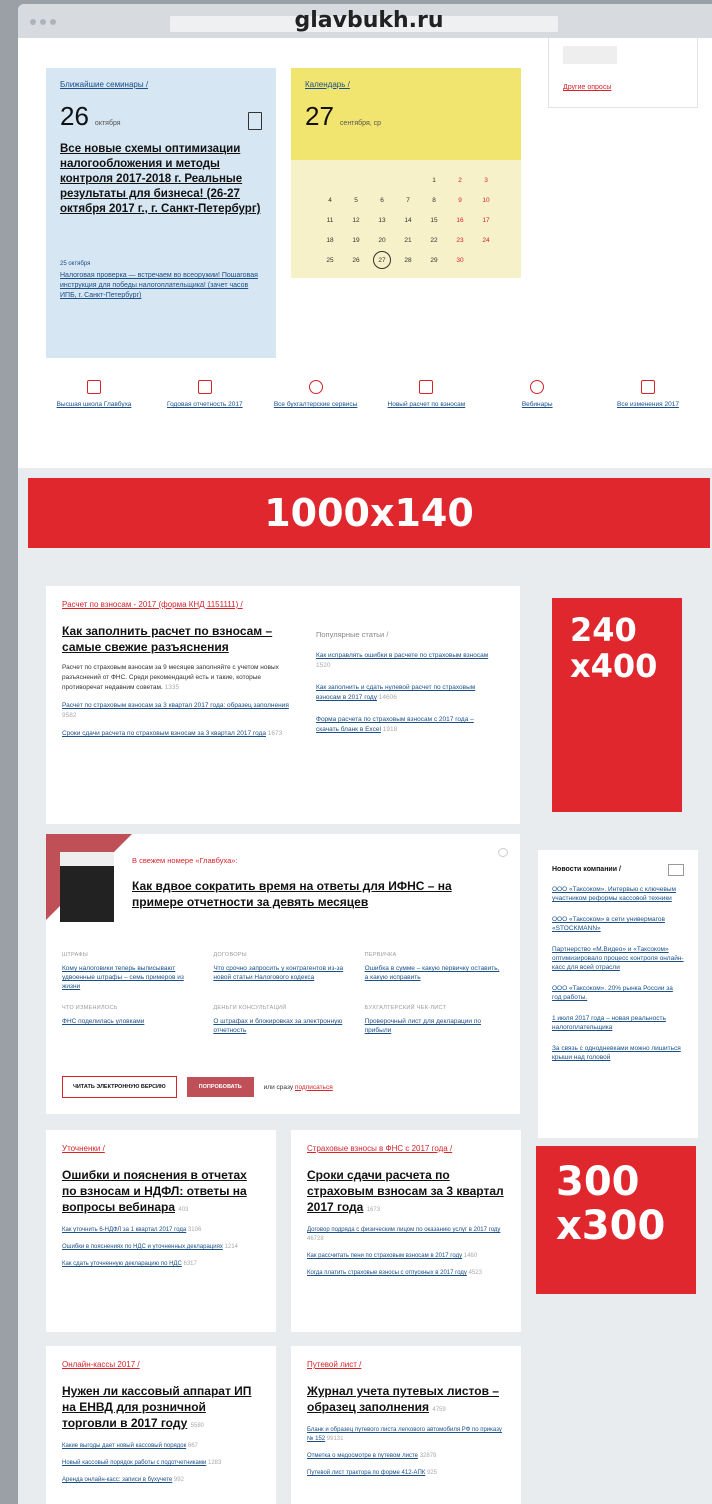 The width and height of the screenshot is (712, 1504). What do you see at coordinates (369, 513) in the screenshot?
I see `banner-ad-top: 1000x140` at bounding box center [369, 513].